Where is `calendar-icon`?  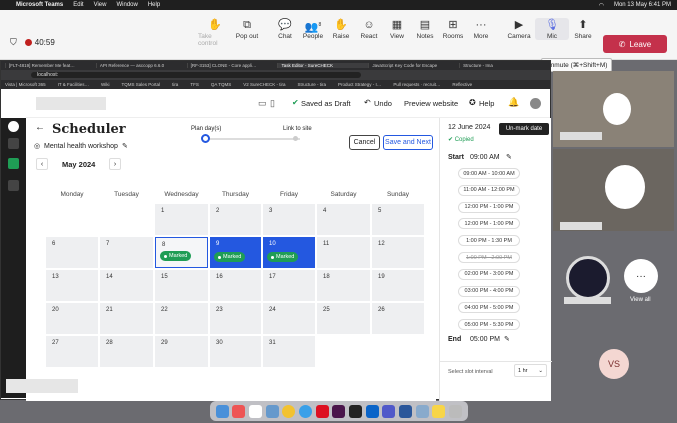 calendar-icon is located at coordinates (256, 411).